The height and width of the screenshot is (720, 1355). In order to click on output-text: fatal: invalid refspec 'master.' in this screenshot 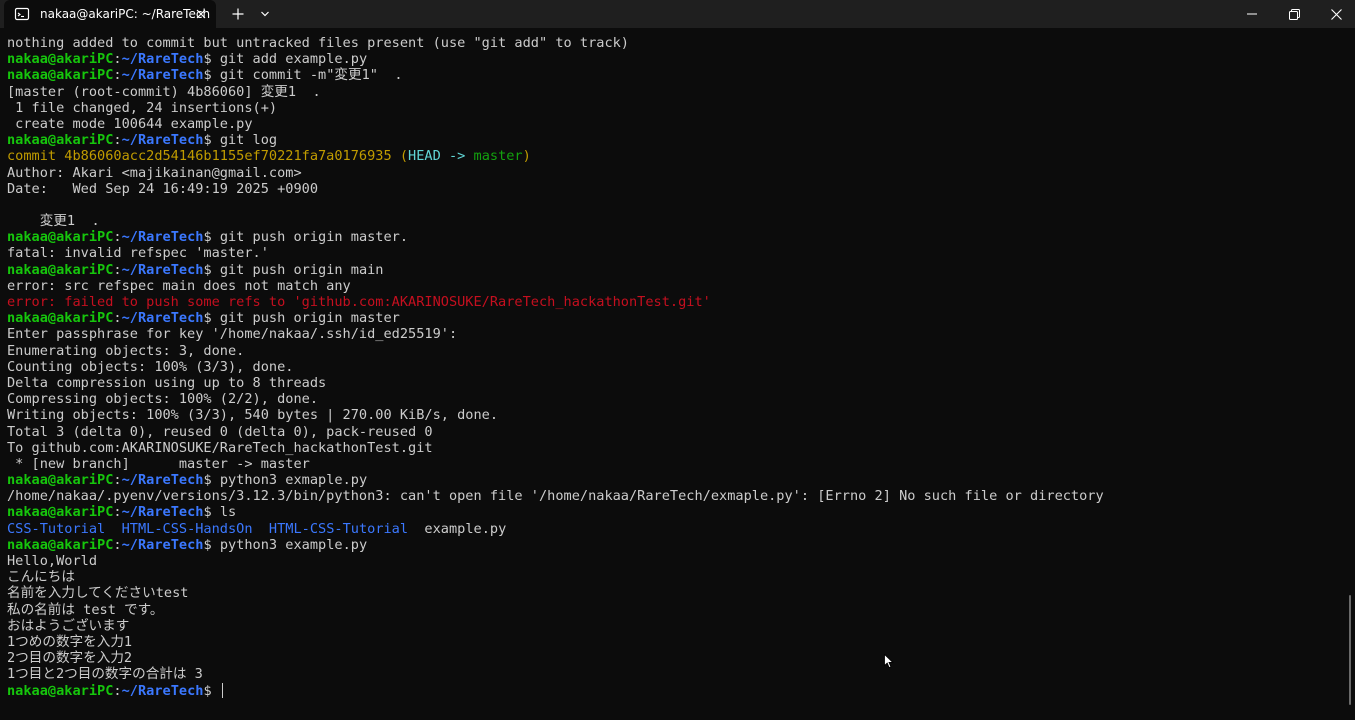, I will do `click(138, 253)`.